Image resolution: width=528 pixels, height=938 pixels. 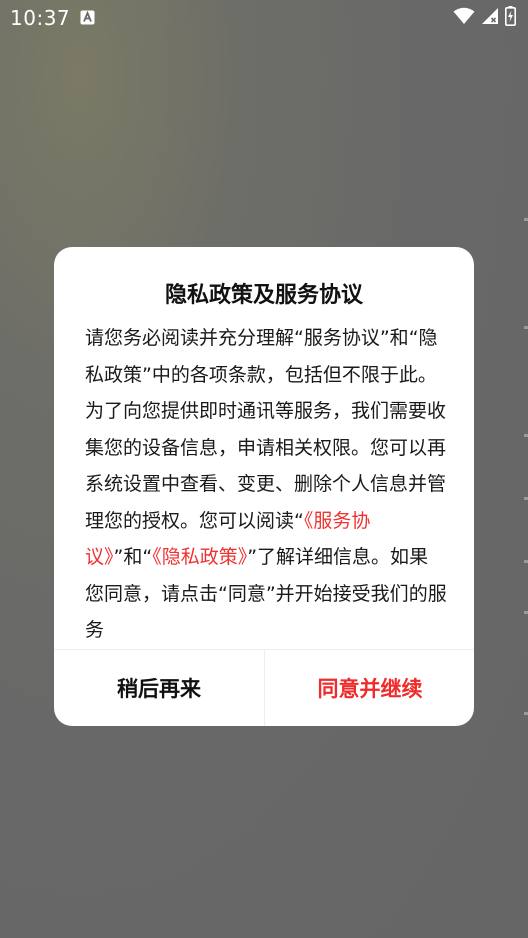 I want to click on signal-icon, so click(x=490, y=18).